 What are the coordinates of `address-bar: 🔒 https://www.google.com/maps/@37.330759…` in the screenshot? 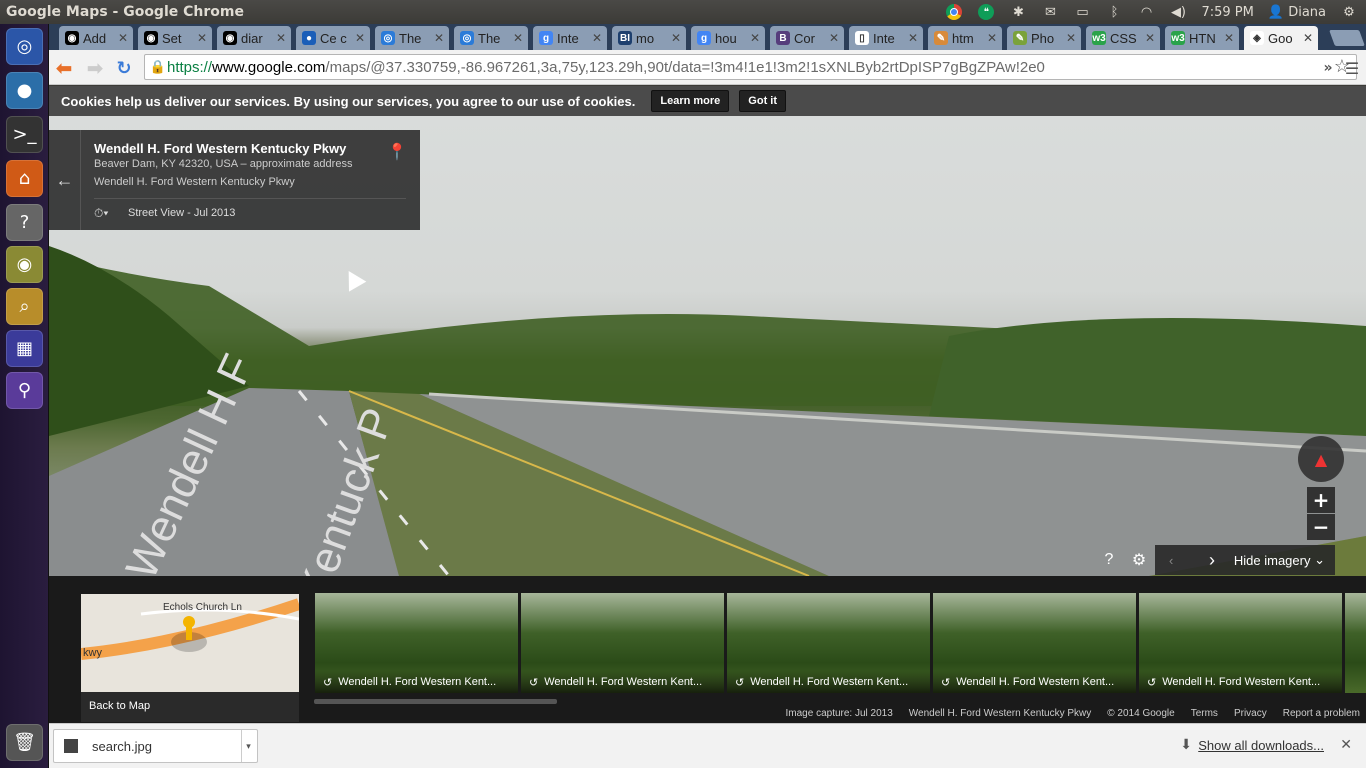 It's located at (750, 67).